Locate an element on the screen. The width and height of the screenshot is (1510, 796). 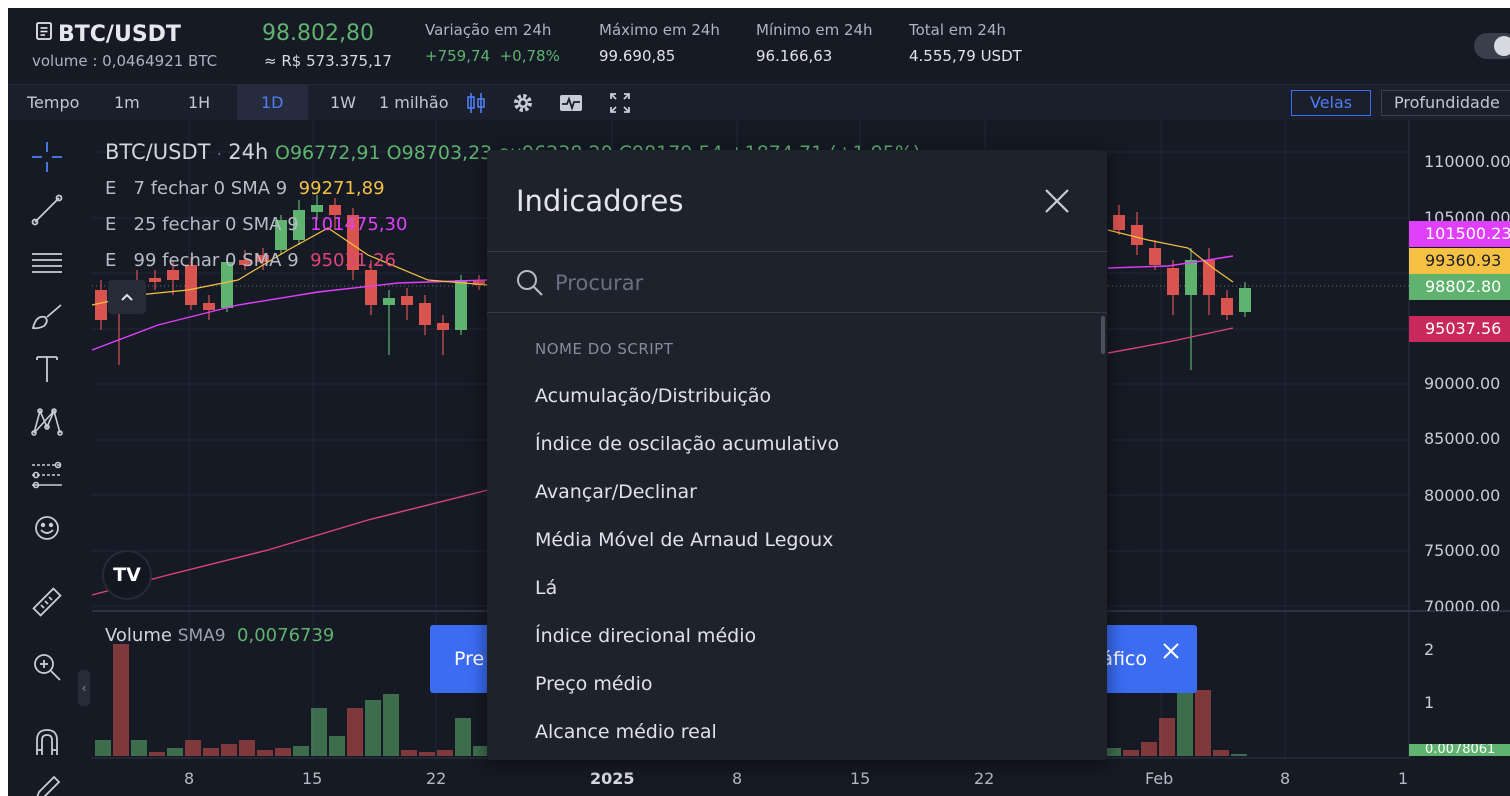
interval-1d: 1D is located at coordinates (272, 103).